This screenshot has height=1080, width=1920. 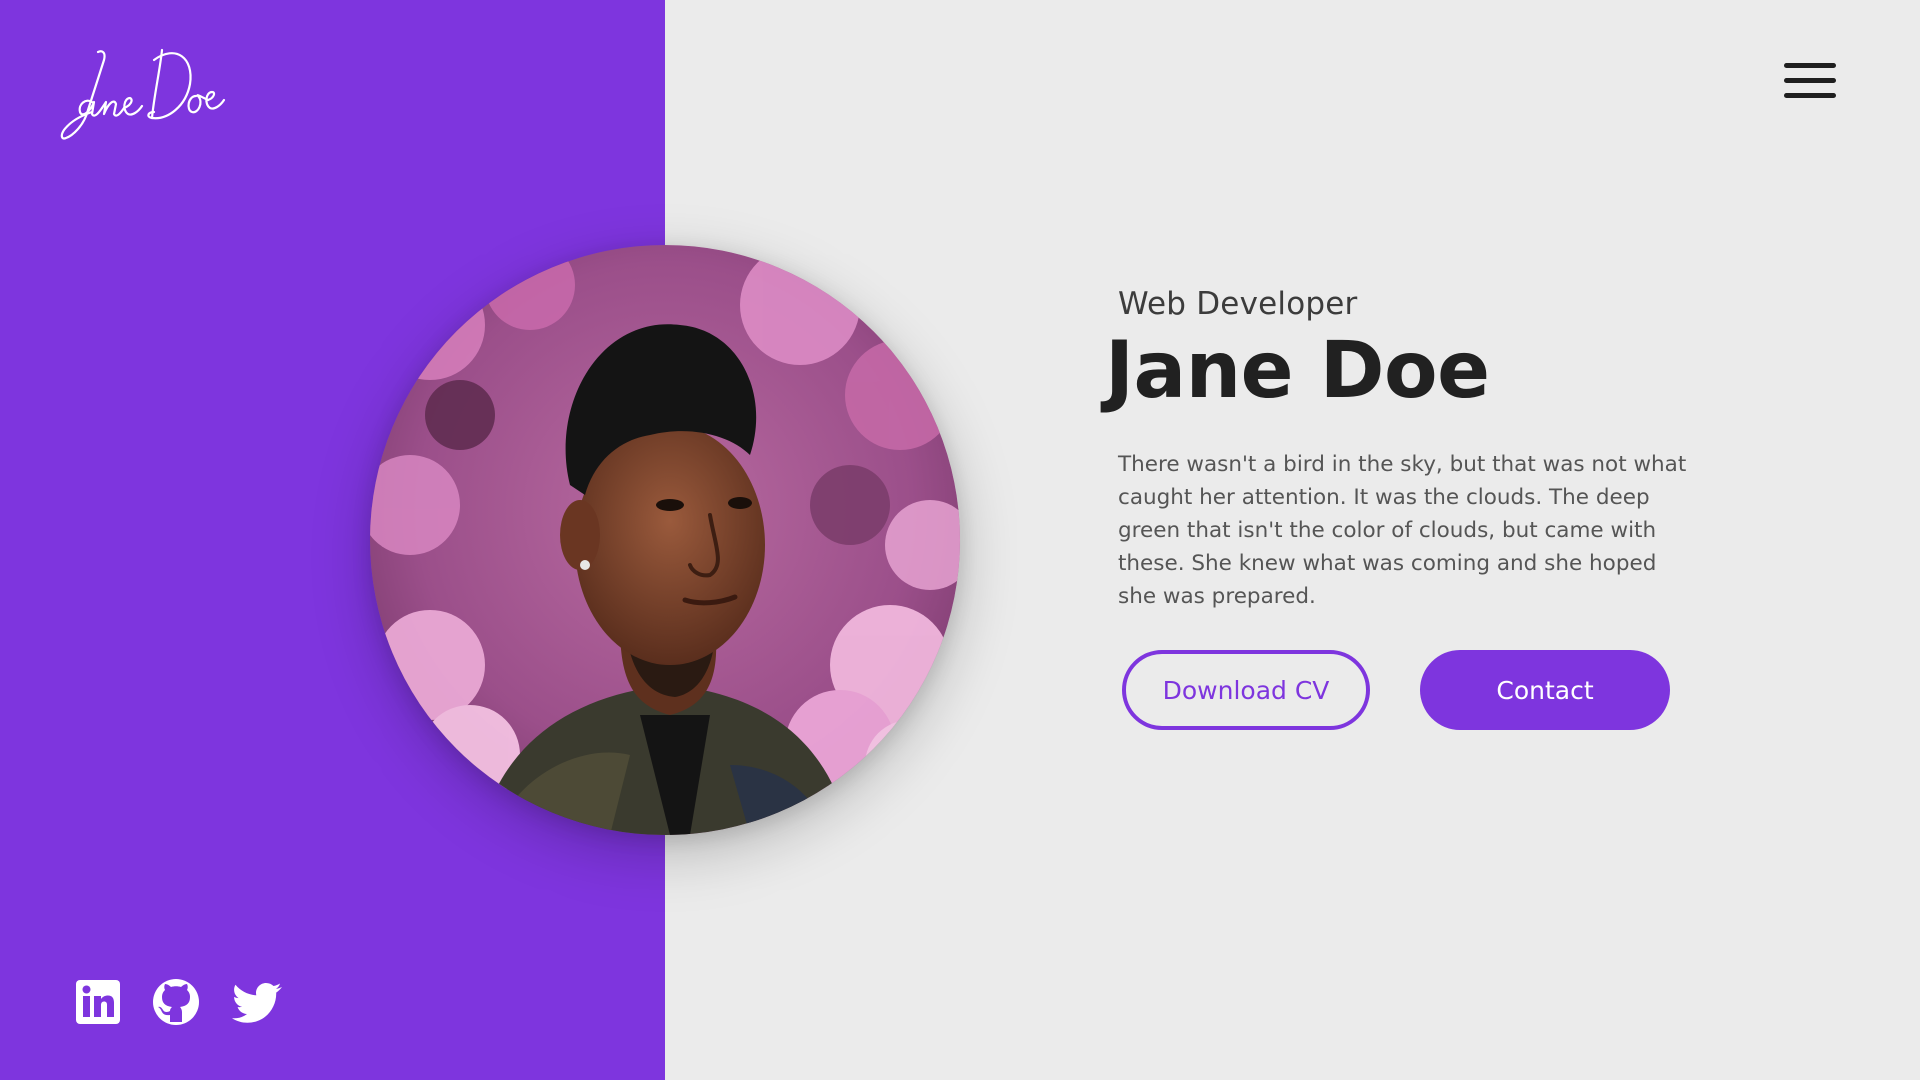 I want to click on hamburger-menu-icon, so click(x=1810, y=82).